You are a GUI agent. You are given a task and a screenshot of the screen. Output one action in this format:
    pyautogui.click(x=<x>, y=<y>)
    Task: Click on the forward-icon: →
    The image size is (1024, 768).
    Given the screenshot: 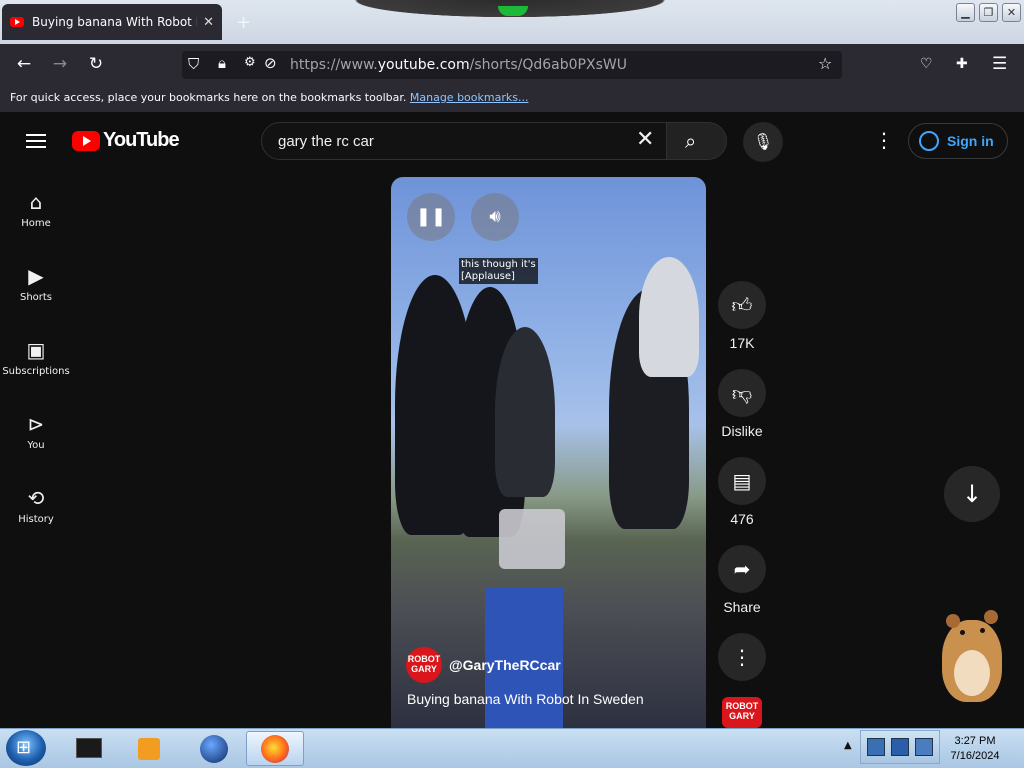 What is the action you would take?
    pyautogui.click(x=60, y=64)
    